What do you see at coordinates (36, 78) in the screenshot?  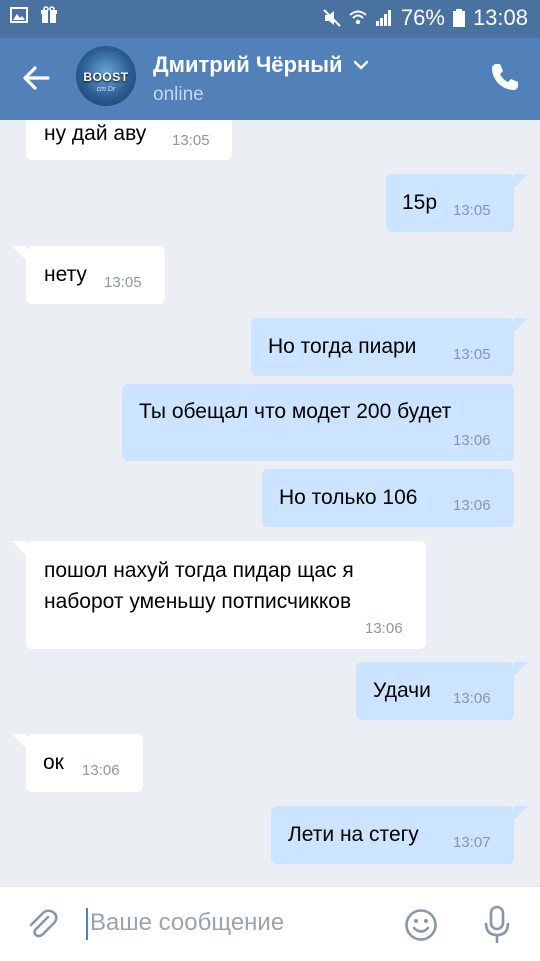 I see `back-arrow-icon` at bounding box center [36, 78].